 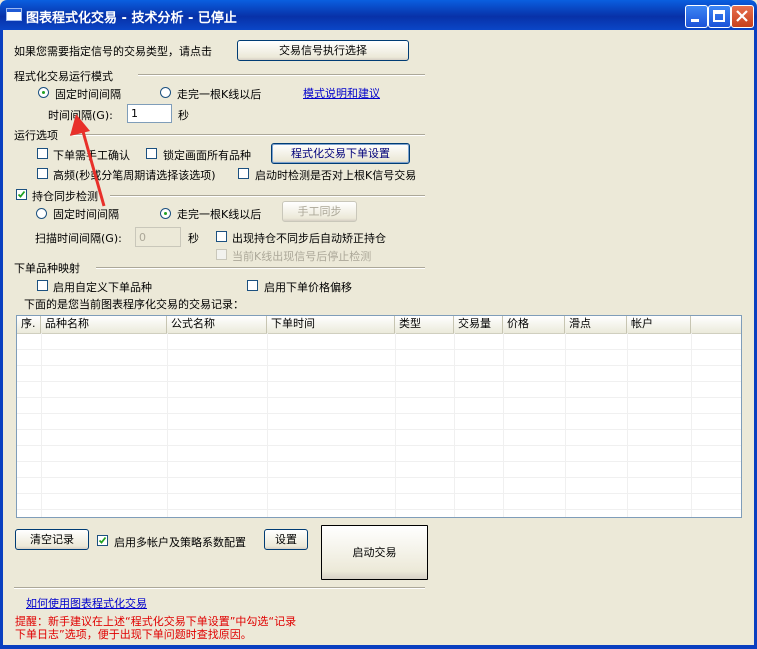 What do you see at coordinates (14, 14) in the screenshot?
I see `app-icon` at bounding box center [14, 14].